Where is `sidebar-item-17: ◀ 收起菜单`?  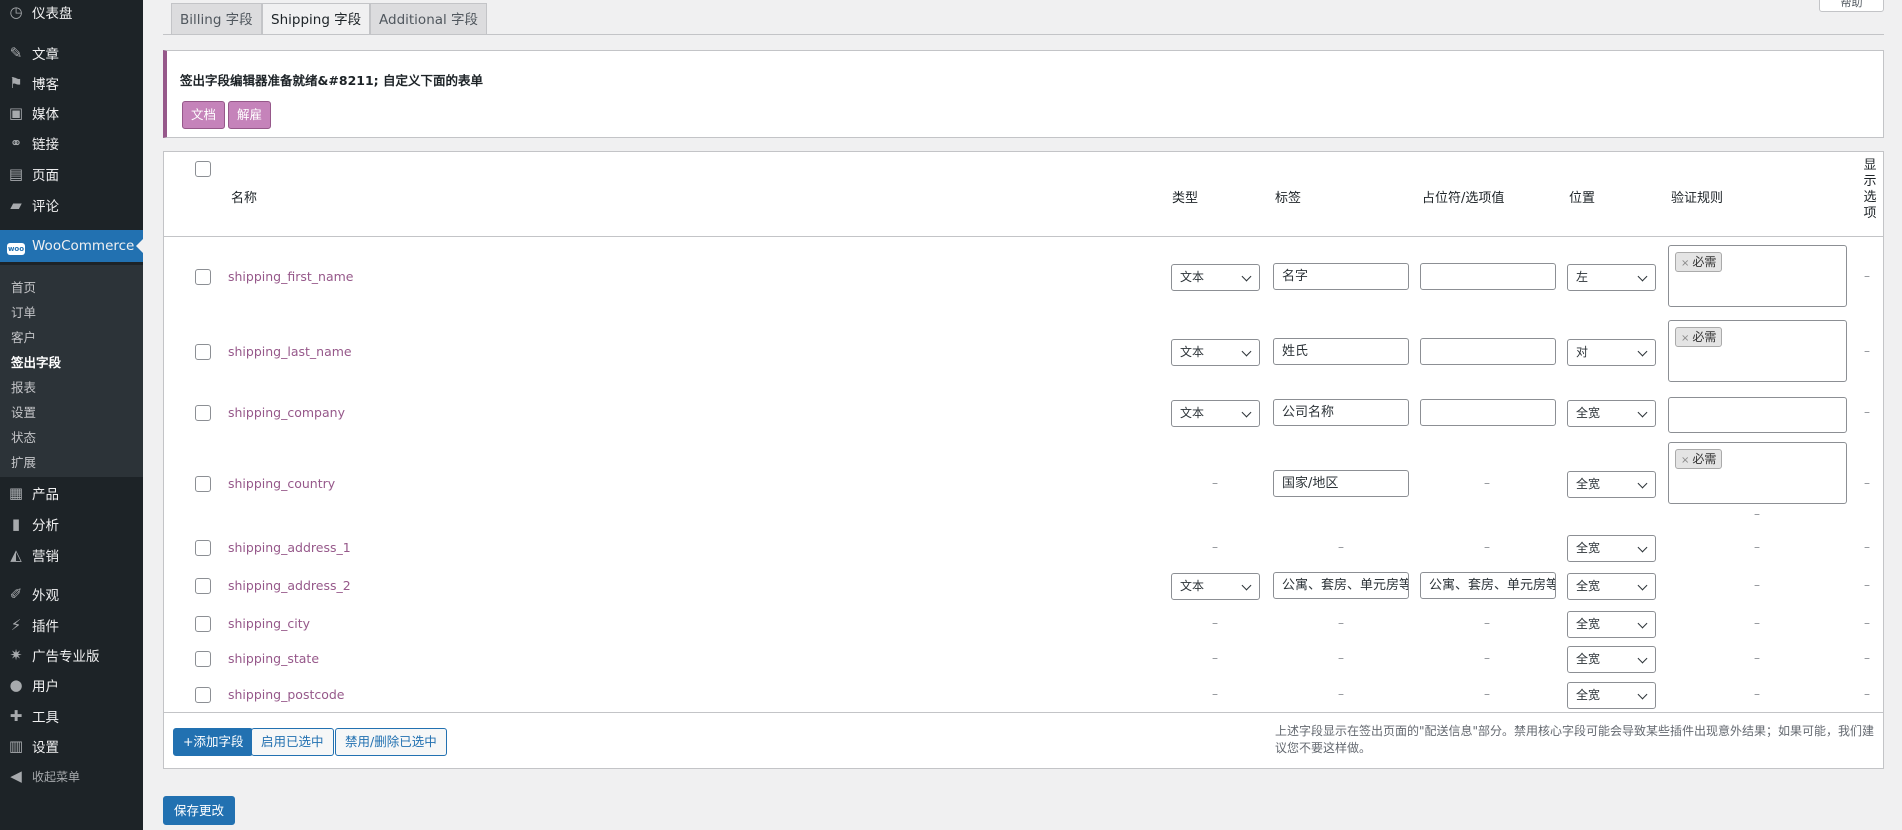 sidebar-item-17: ◀ 收起菜单 is located at coordinates (71, 776).